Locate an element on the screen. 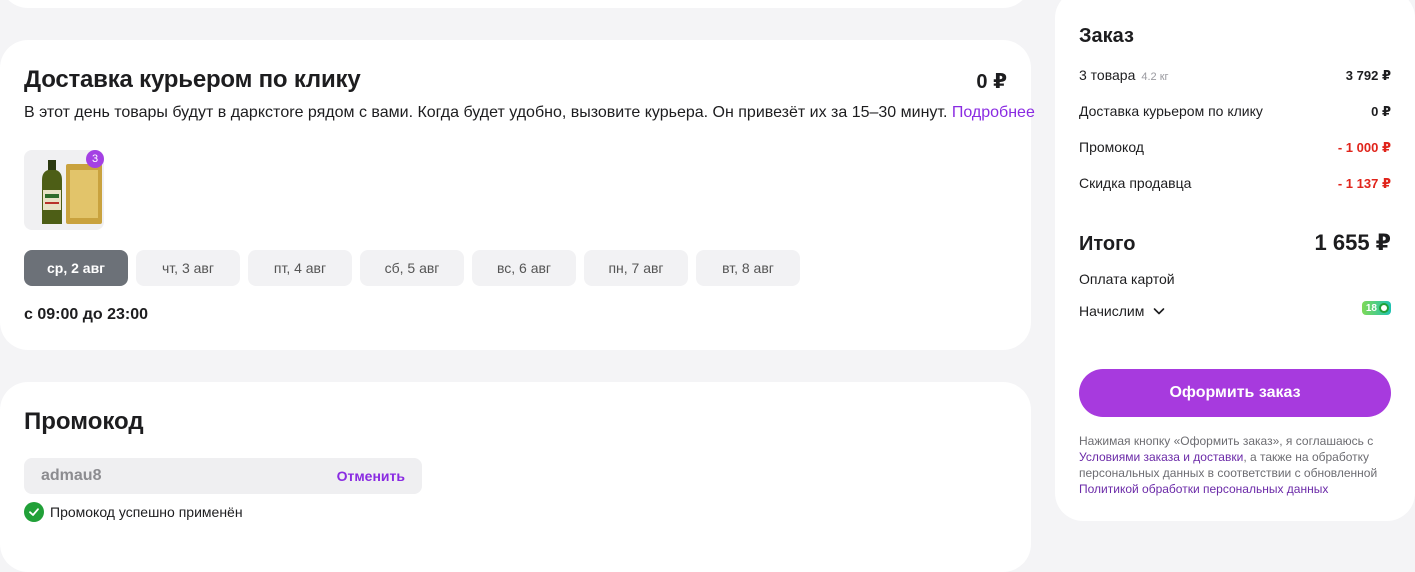 This screenshot has width=1415, height=572. order-items-row: 3 товара 4.2 кг 3 792 ₽ is located at coordinates (1235, 75).